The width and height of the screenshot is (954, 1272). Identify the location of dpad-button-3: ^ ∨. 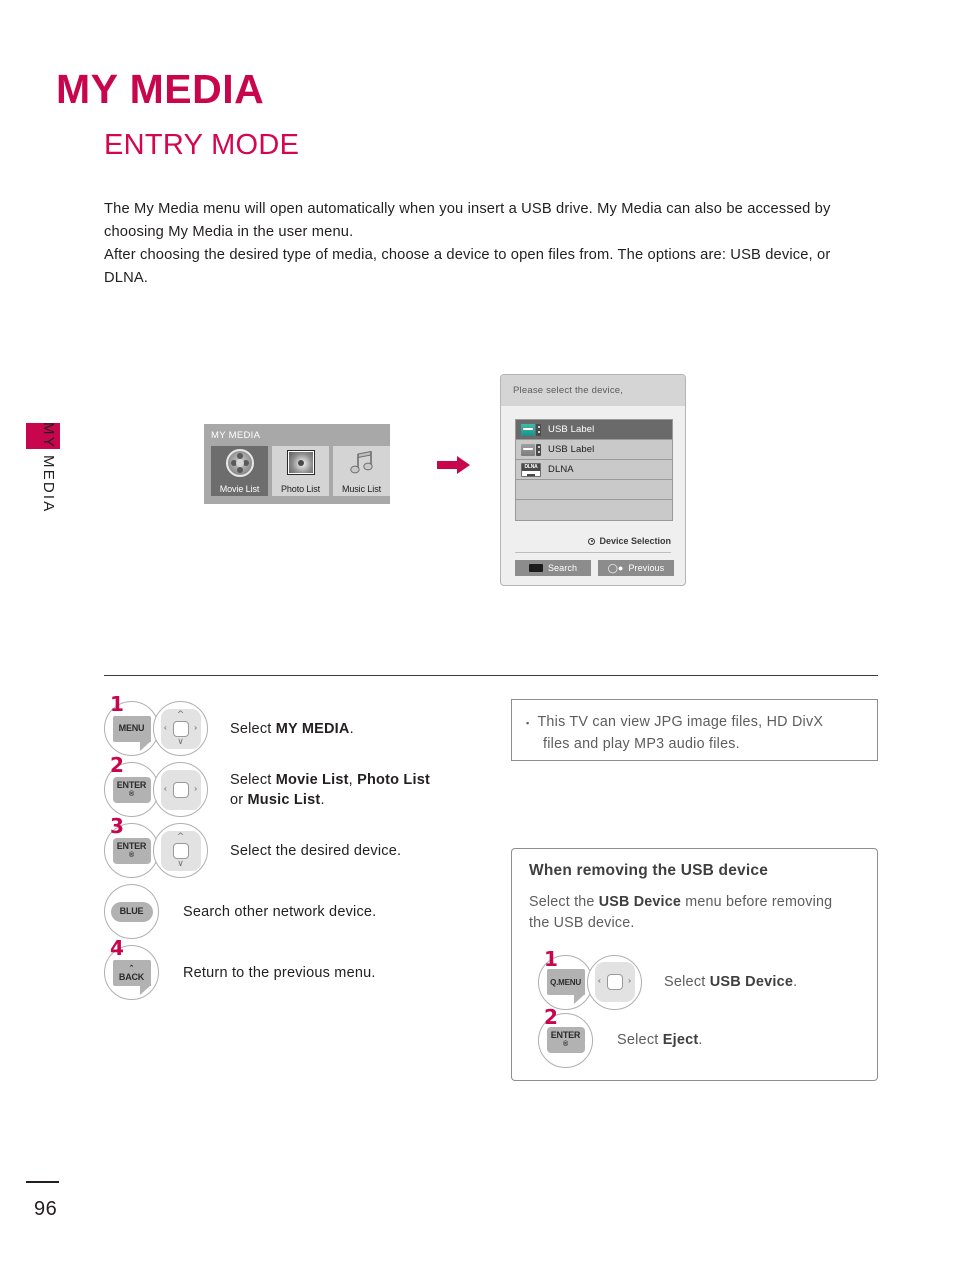
(180, 850).